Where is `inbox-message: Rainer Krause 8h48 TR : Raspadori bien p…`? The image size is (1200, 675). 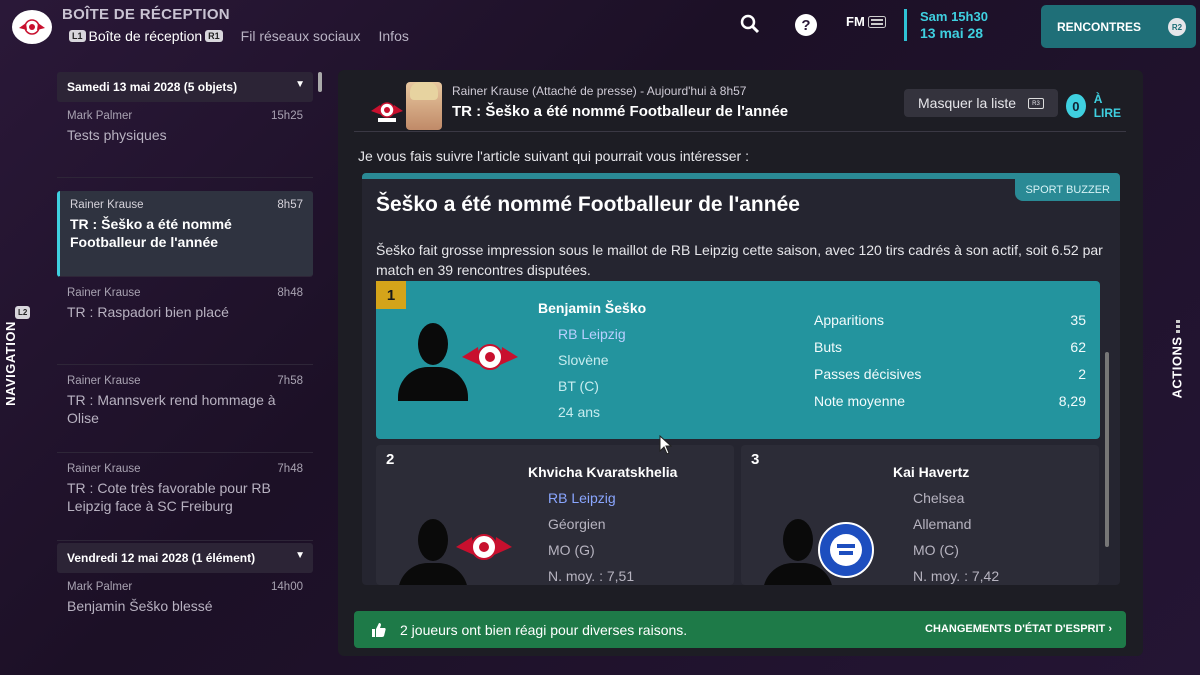 inbox-message: Rainer Krause 8h48 TR : Raspadori bien p… is located at coordinates (185, 322).